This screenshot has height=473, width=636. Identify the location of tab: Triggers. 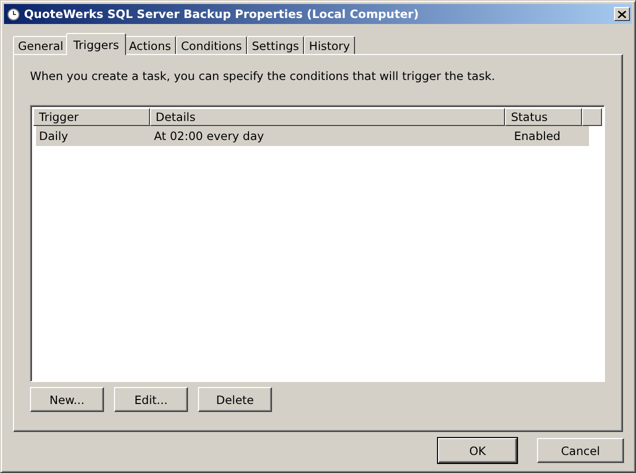
(96, 44).